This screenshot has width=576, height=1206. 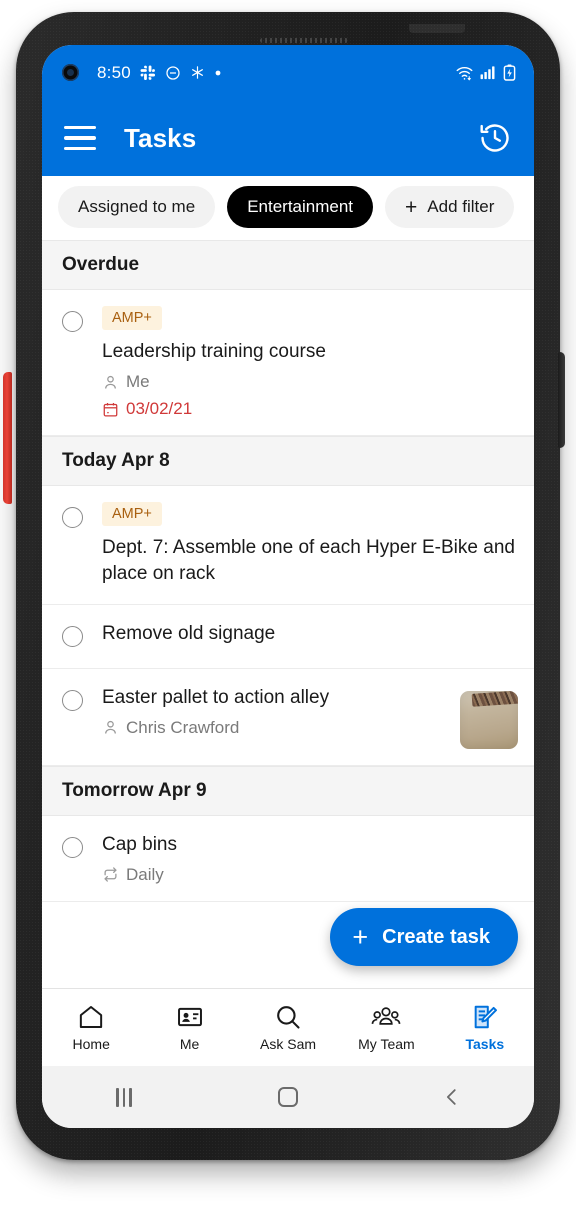 I want to click on filter-chip-label: Assigned to me, so click(x=137, y=206).